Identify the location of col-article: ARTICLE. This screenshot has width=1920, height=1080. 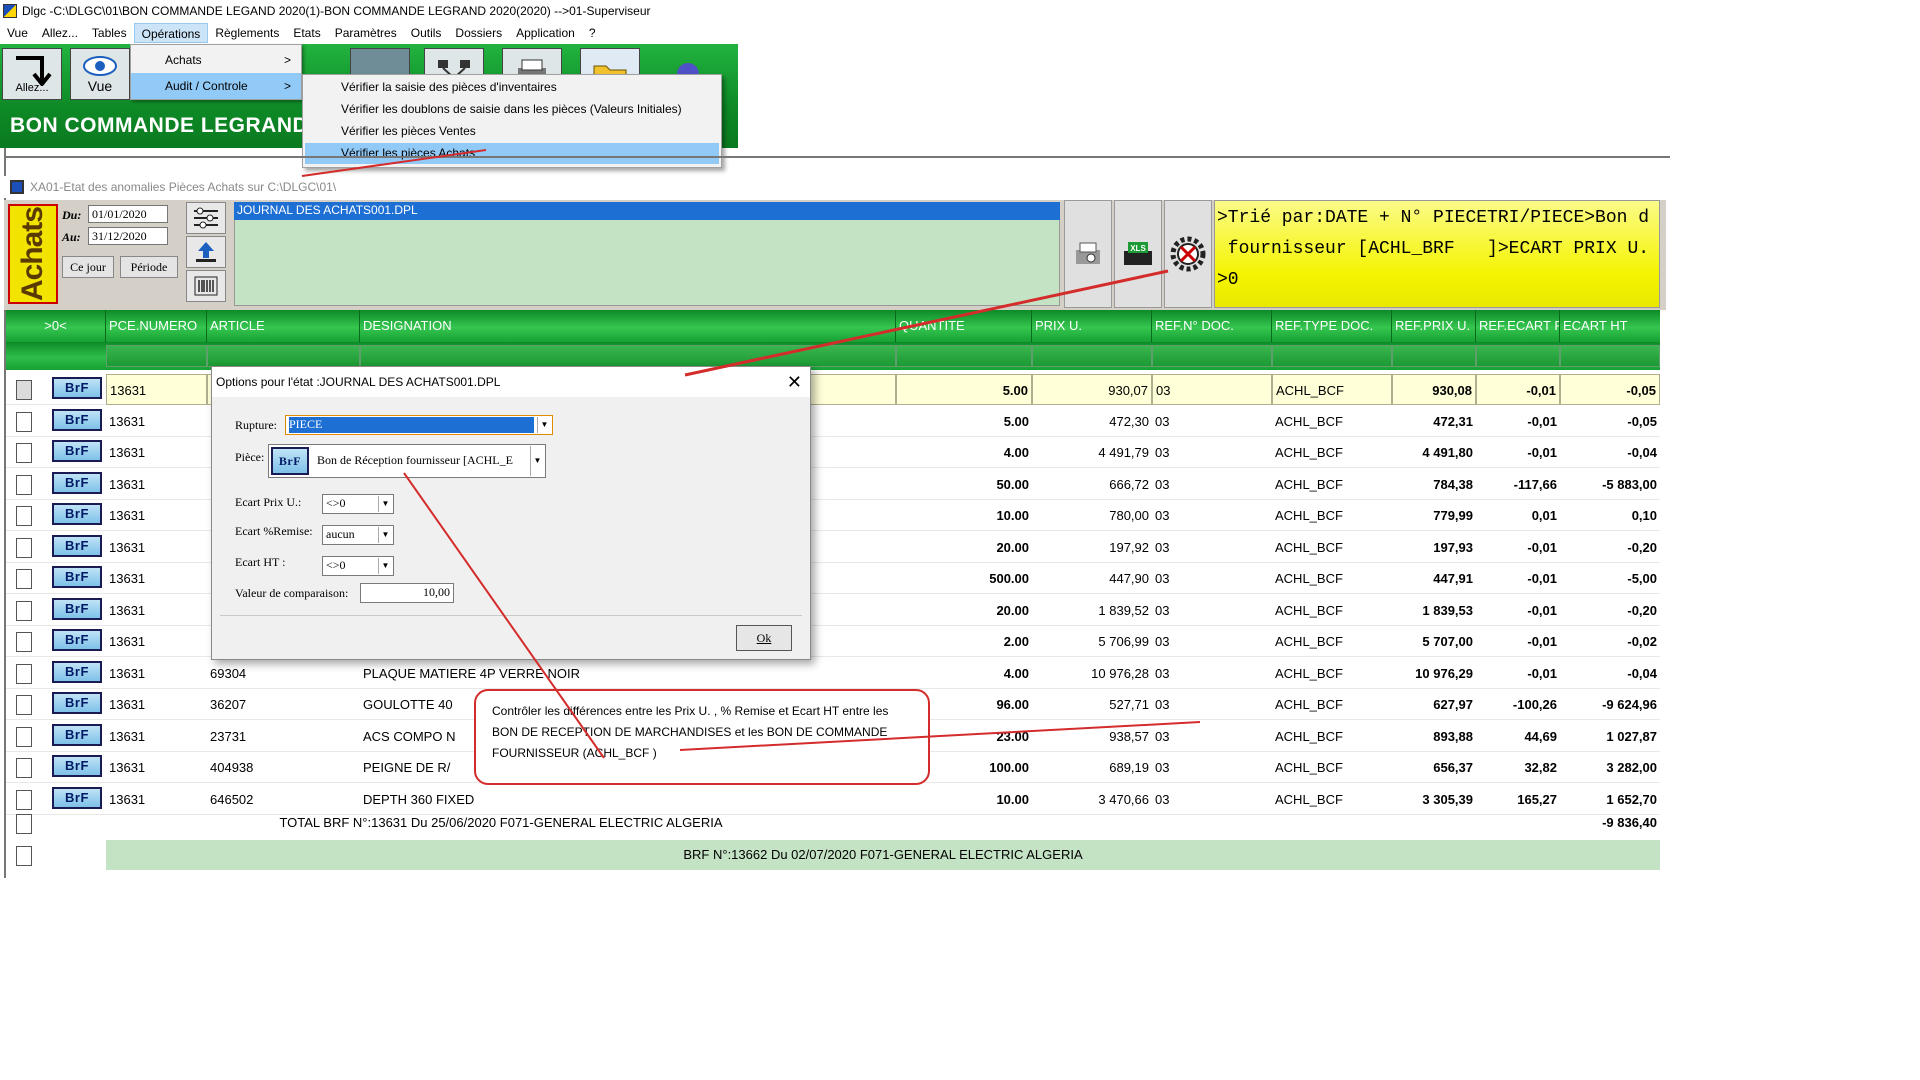
(283, 326).